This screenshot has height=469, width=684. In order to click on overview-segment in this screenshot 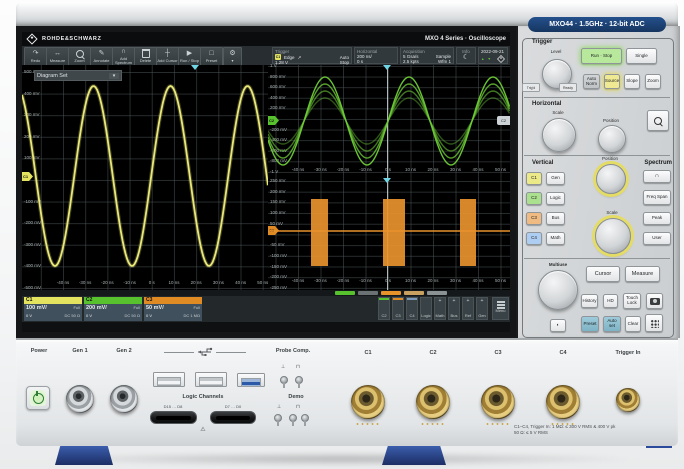, I will do `click(414, 293)`.